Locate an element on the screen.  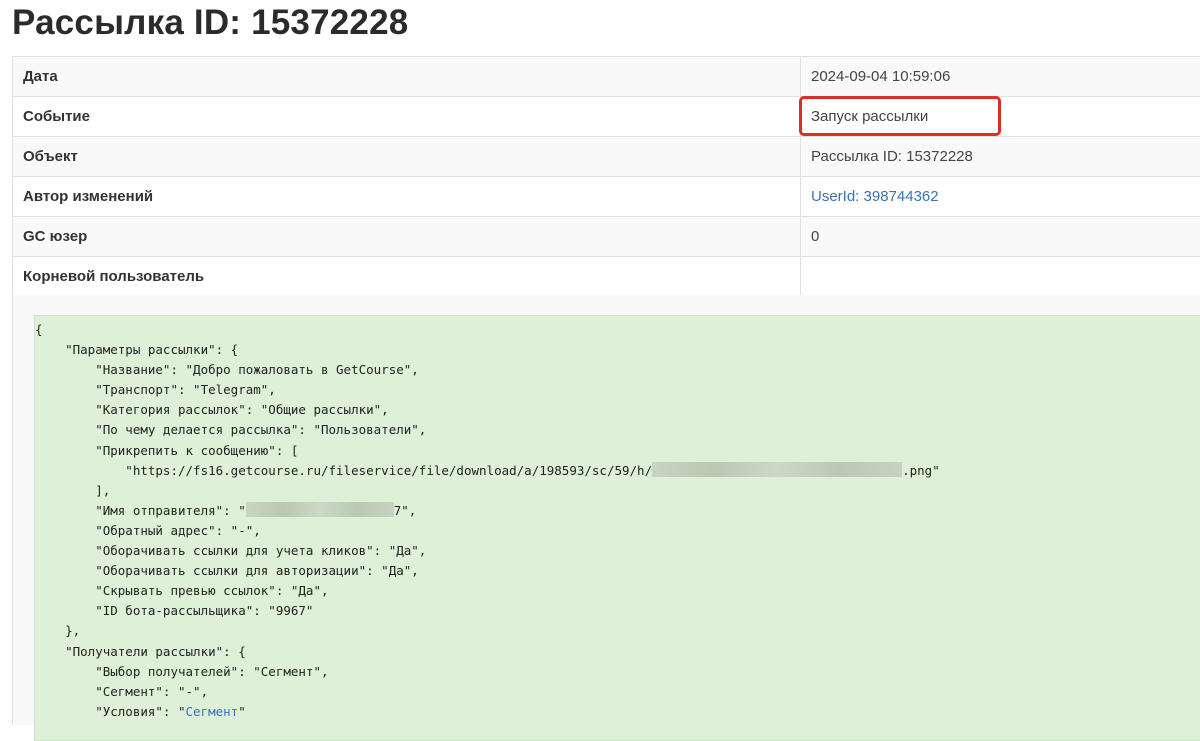
json-line: "Выбор получателей": "Сегмент", is located at coordinates (182, 671).